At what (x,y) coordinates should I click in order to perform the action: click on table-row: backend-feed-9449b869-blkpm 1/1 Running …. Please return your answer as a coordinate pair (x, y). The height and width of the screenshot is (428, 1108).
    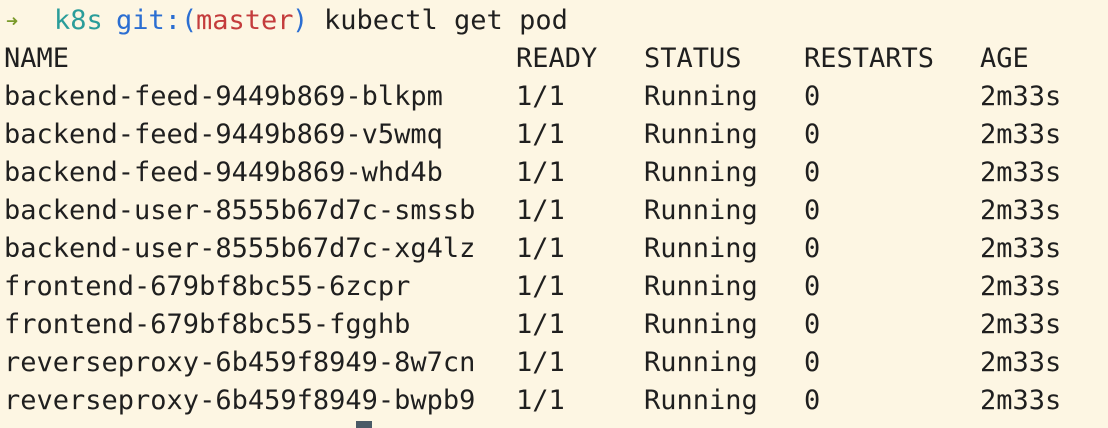
    Looking at the image, I should click on (530, 97).